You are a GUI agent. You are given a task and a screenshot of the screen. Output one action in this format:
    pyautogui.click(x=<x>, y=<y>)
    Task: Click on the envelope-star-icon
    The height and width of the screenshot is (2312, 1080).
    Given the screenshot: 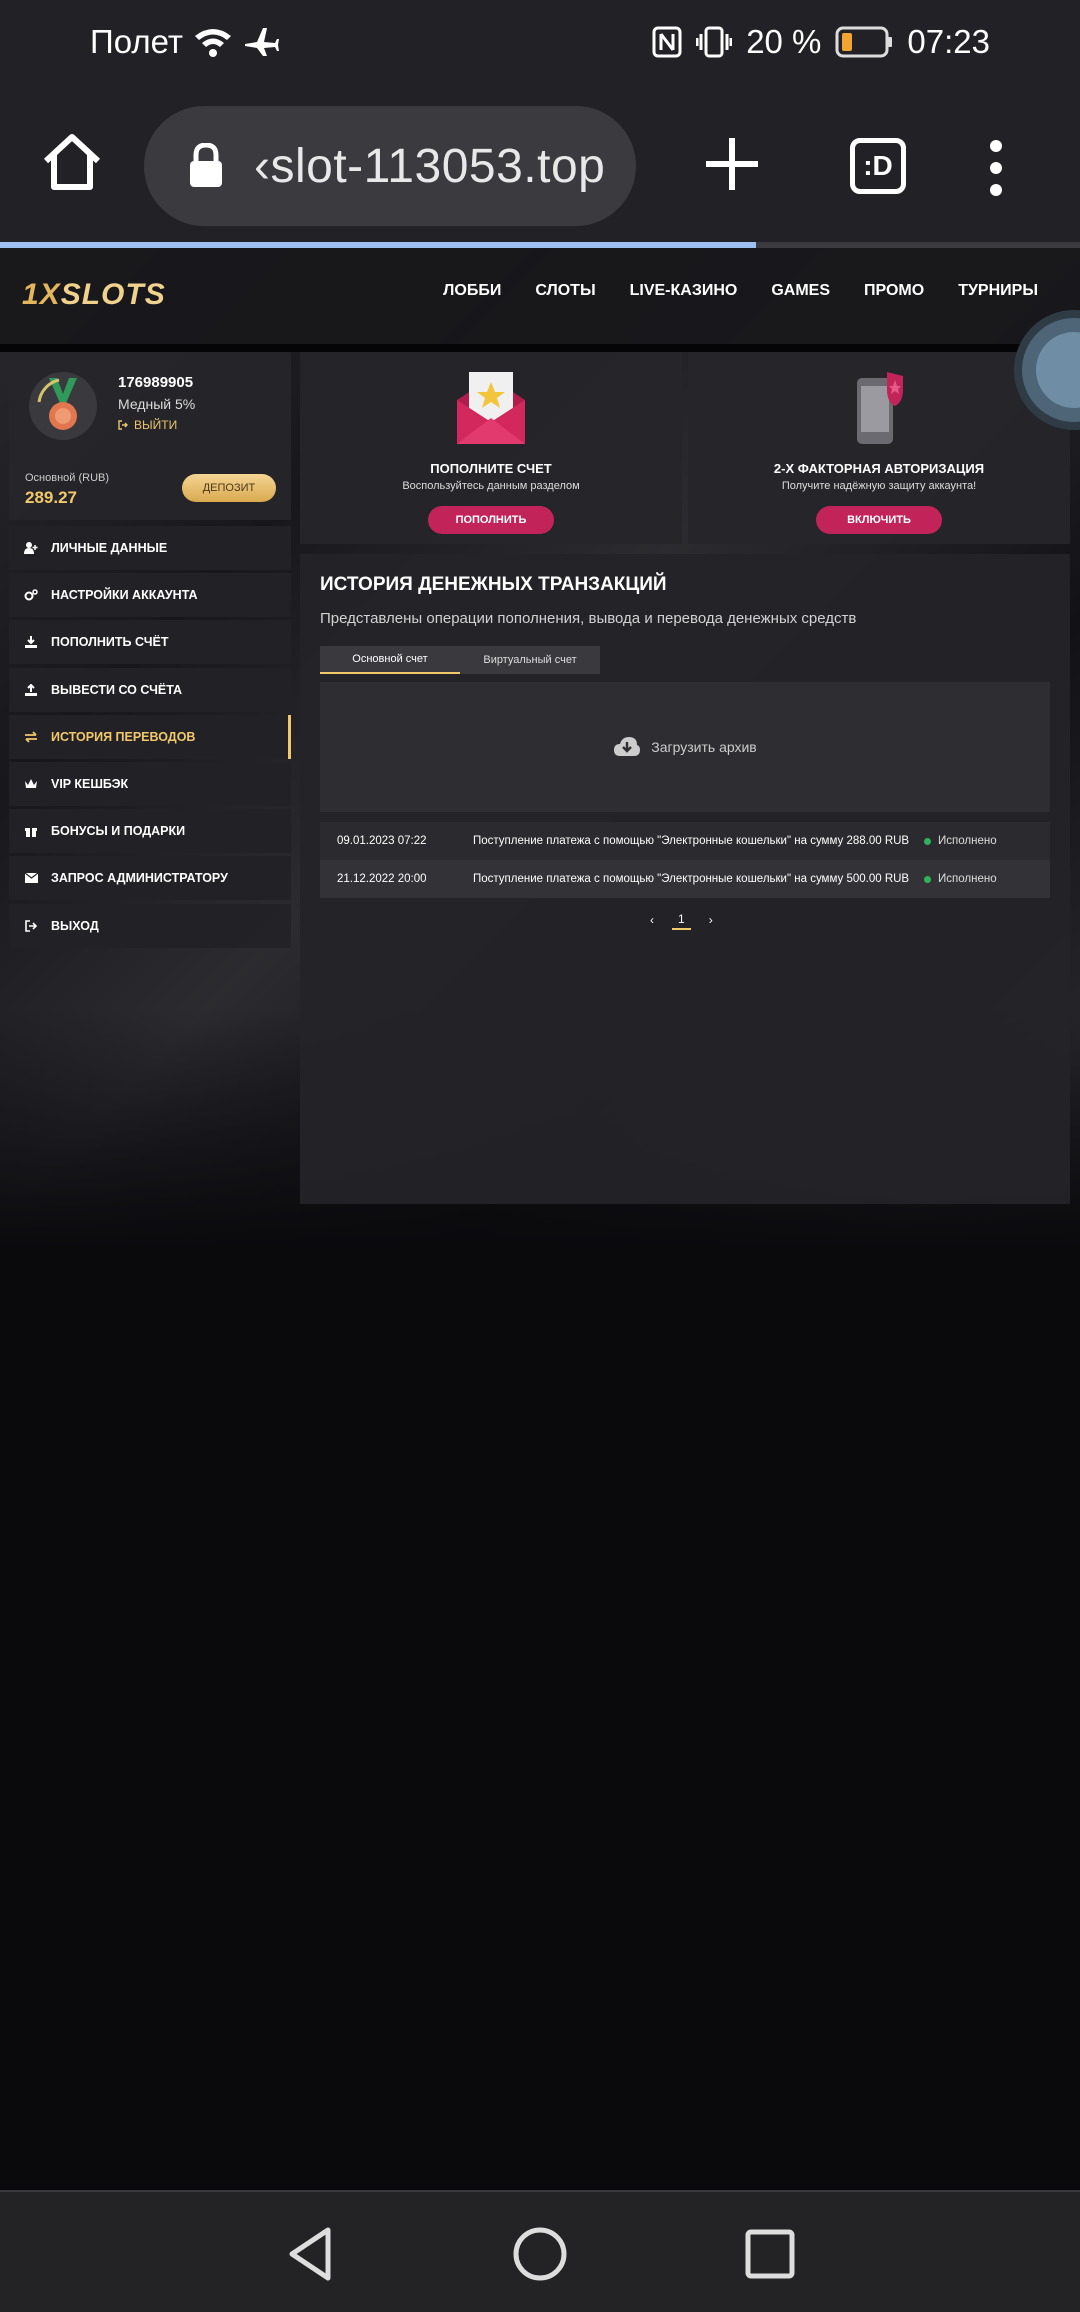 What is the action you would take?
    pyautogui.click(x=491, y=408)
    